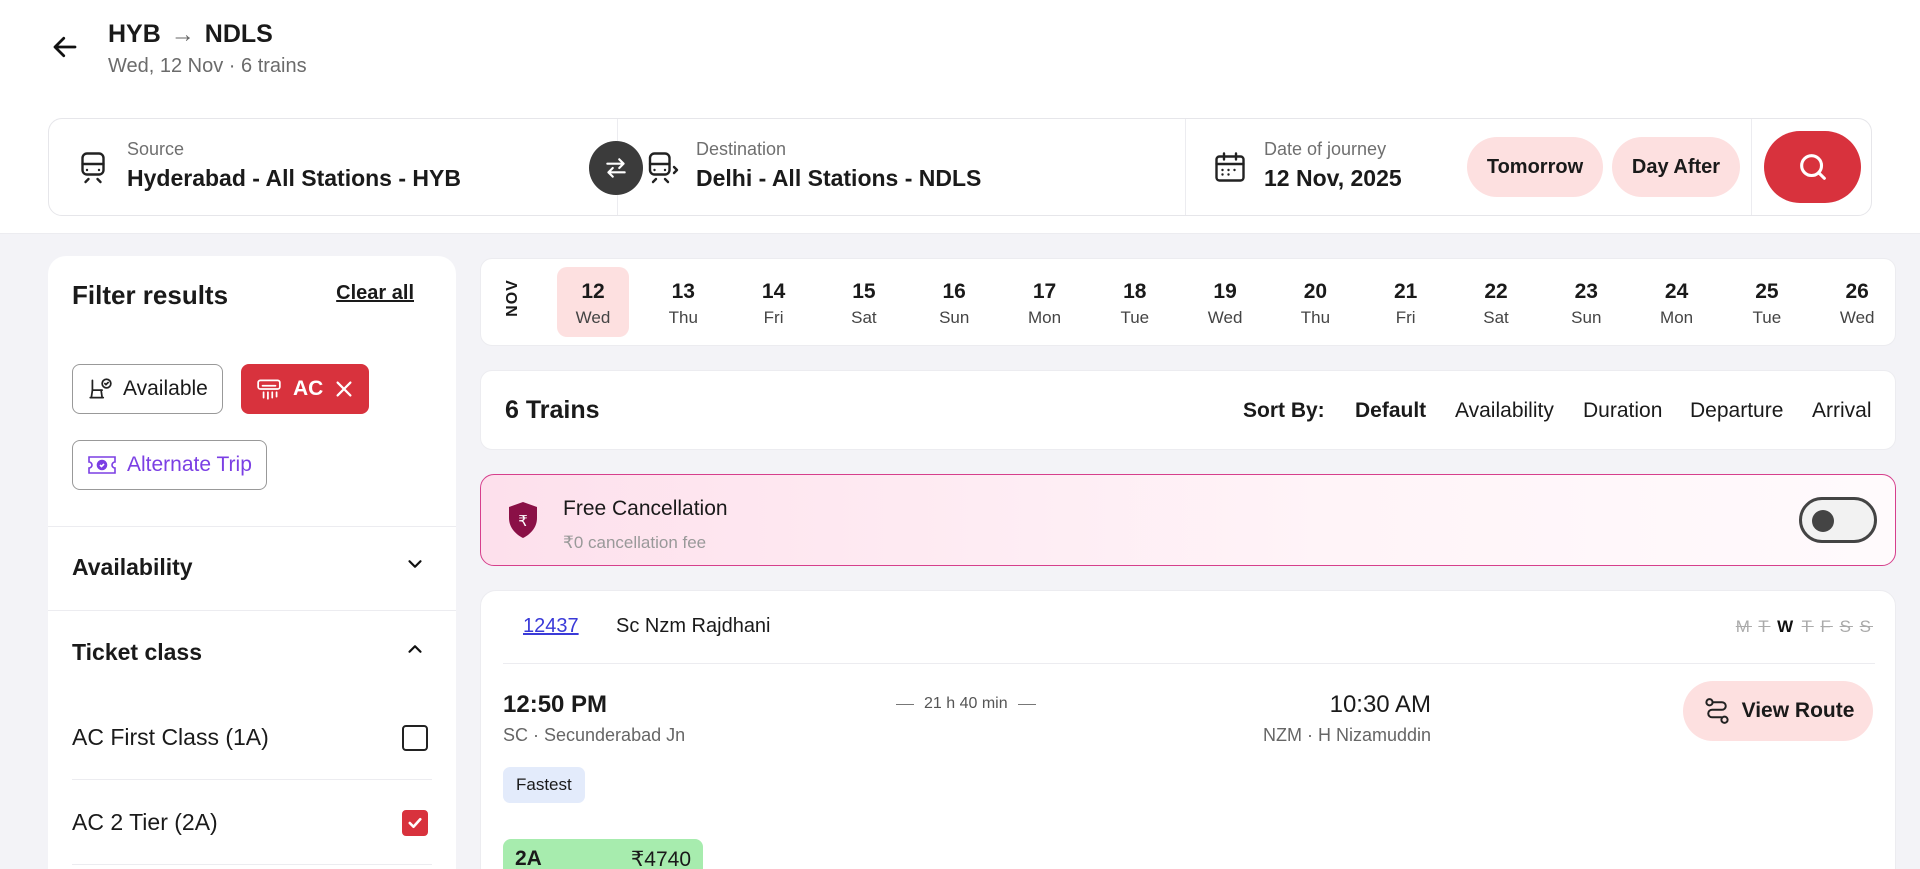  Describe the element at coordinates (954, 302) in the screenshot. I see `date-option: 16 Sun` at that location.